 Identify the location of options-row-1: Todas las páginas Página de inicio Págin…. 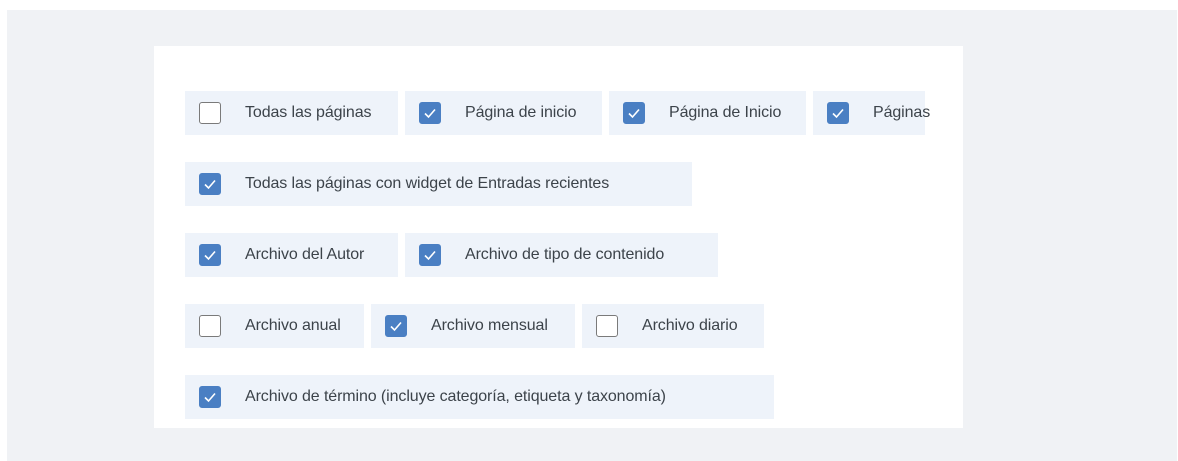
(557, 113).